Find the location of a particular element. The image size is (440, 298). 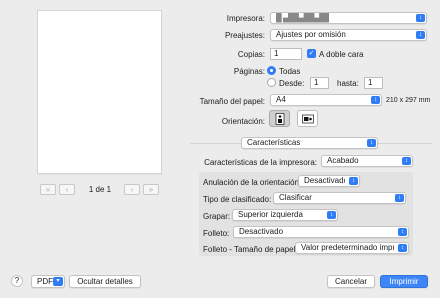

paper-size-popup: A4 ↕ is located at coordinates (326, 100).